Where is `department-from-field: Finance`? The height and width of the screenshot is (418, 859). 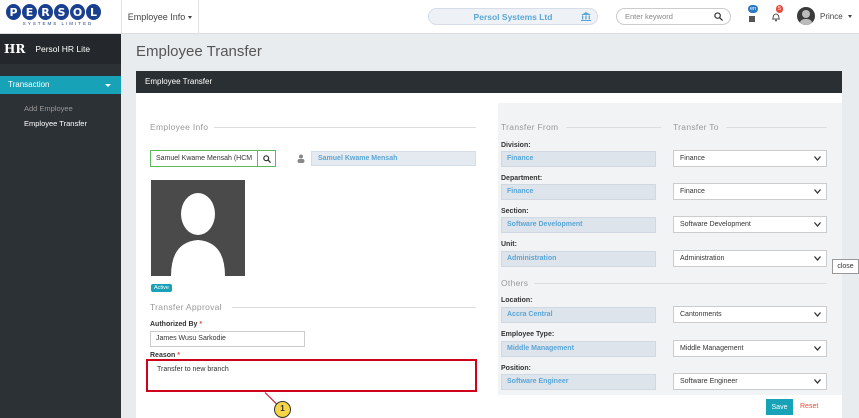 department-from-field: Finance is located at coordinates (578, 192).